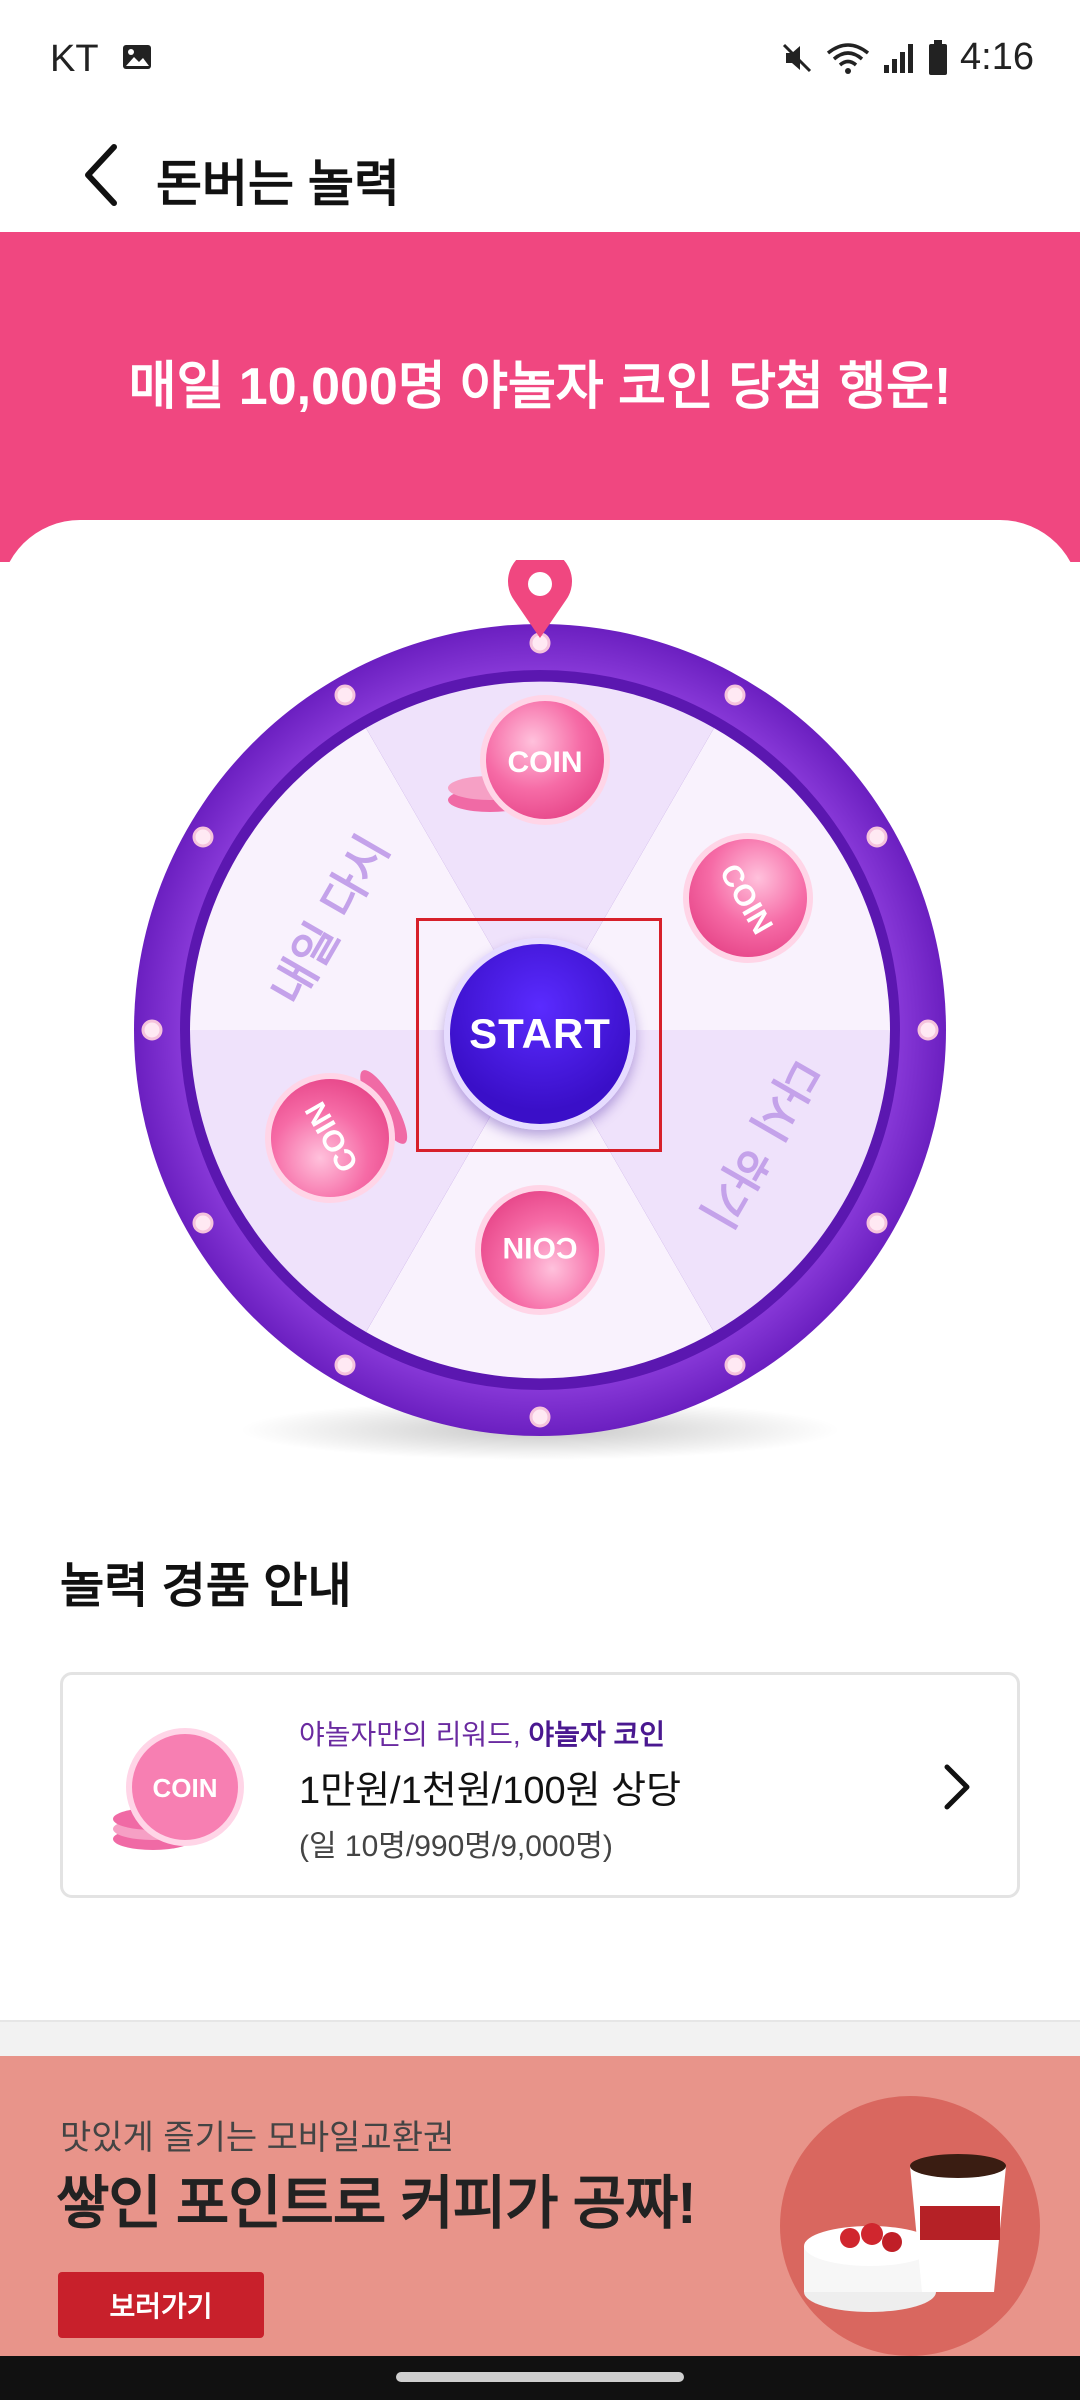  I want to click on back-button, so click(100, 175).